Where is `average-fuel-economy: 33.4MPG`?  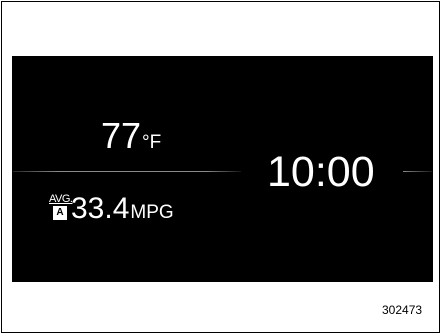 average-fuel-economy: 33.4MPG is located at coordinates (122, 209).